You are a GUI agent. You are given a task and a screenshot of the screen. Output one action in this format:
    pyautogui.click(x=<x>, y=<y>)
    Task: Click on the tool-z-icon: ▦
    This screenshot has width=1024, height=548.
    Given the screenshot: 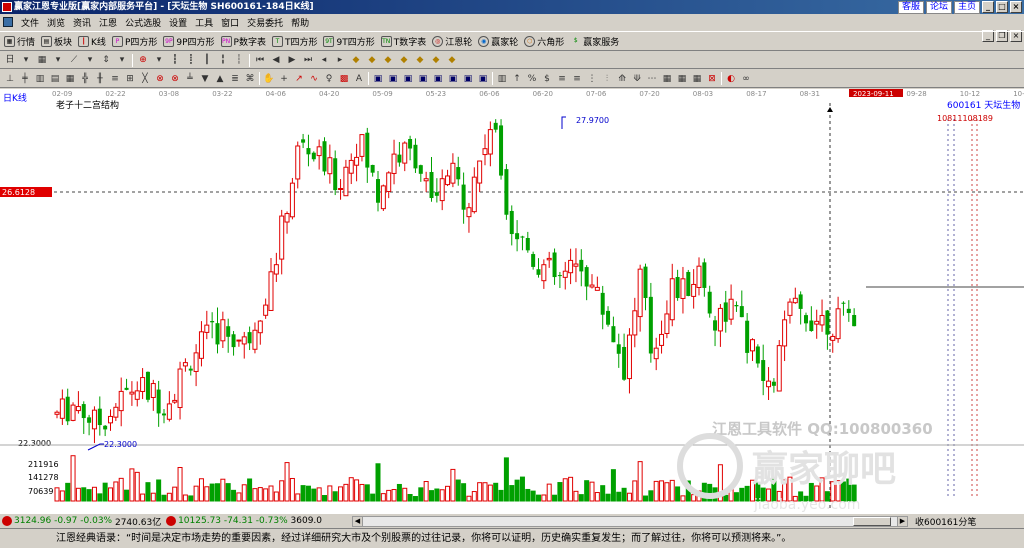 What is the action you would take?
    pyautogui.click(x=682, y=79)
    